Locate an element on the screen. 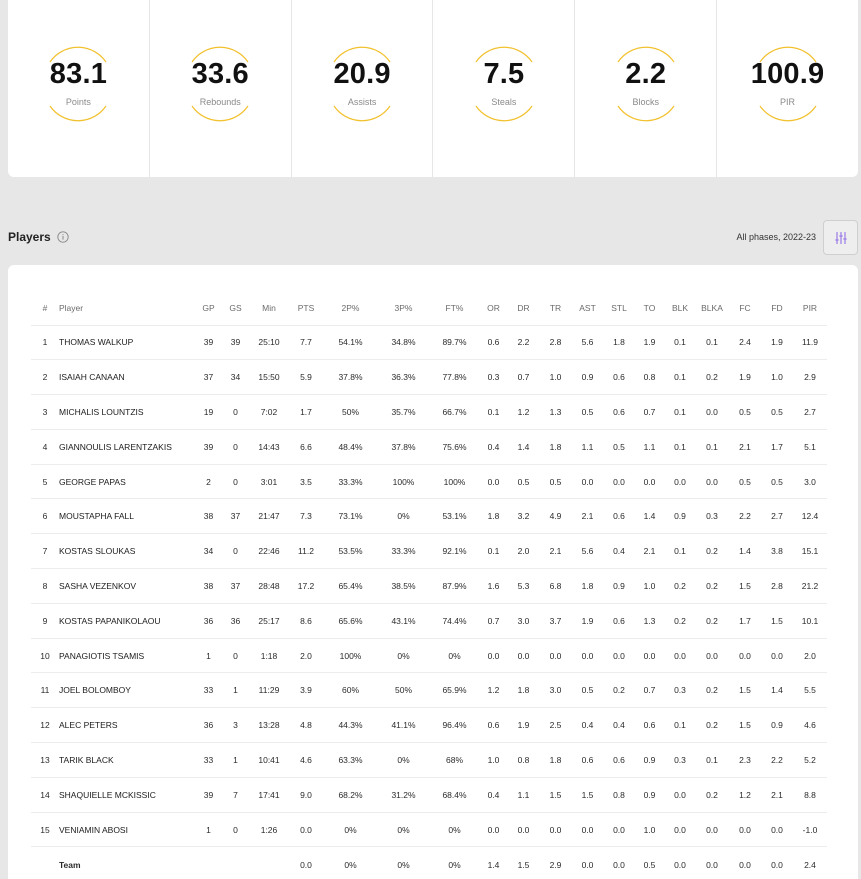 Image resolution: width=861 pixels, height=879 pixels. stat-cell: 13:28 is located at coordinates (269, 725).